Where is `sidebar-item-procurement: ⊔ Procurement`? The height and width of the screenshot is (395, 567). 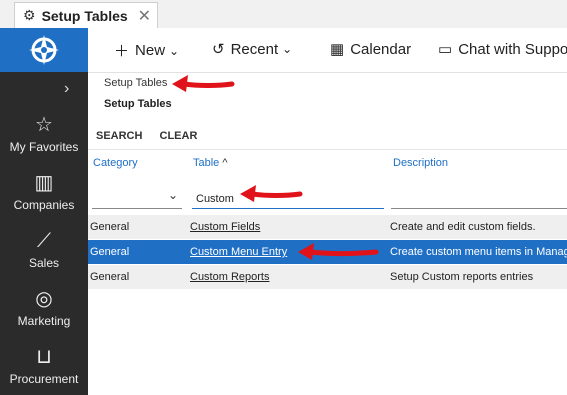 sidebar-item-procurement: ⊔ Procurement is located at coordinates (44, 366).